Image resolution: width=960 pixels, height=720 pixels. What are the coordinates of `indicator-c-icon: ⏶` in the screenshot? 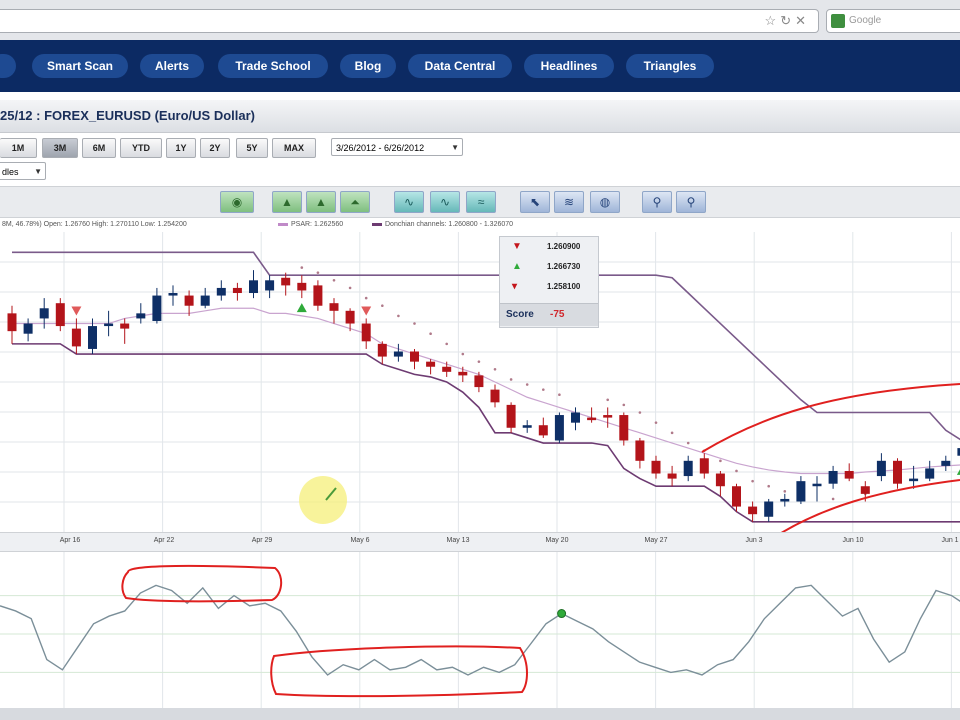 It's located at (355, 202).